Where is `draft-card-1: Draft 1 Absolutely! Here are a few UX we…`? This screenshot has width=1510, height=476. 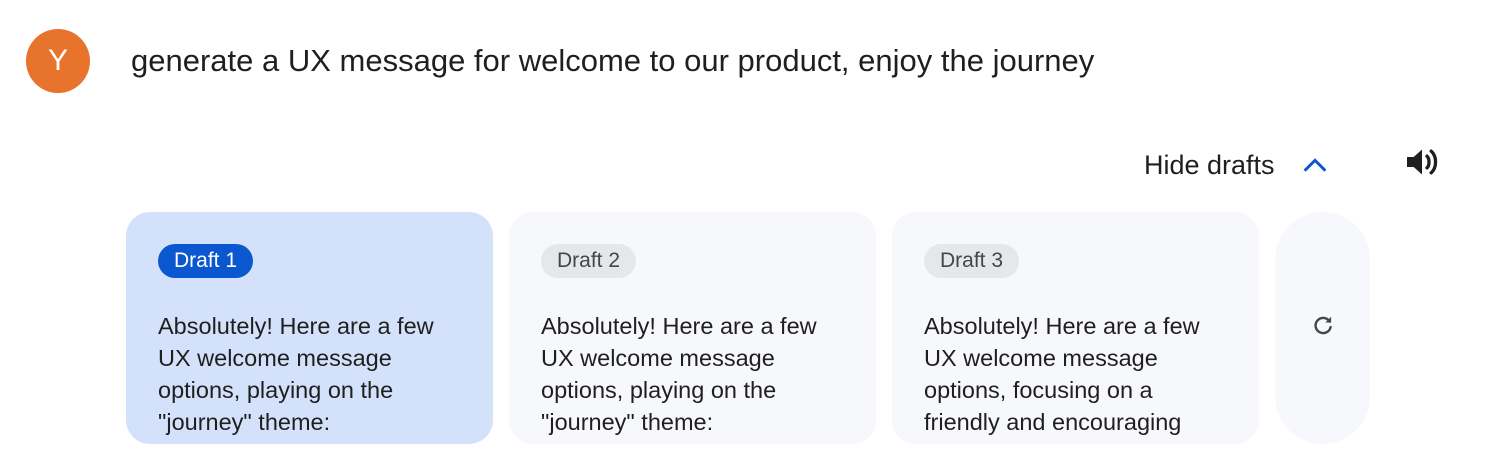 draft-card-1: Draft 1 Absolutely! Here are a few UX we… is located at coordinates (309, 328).